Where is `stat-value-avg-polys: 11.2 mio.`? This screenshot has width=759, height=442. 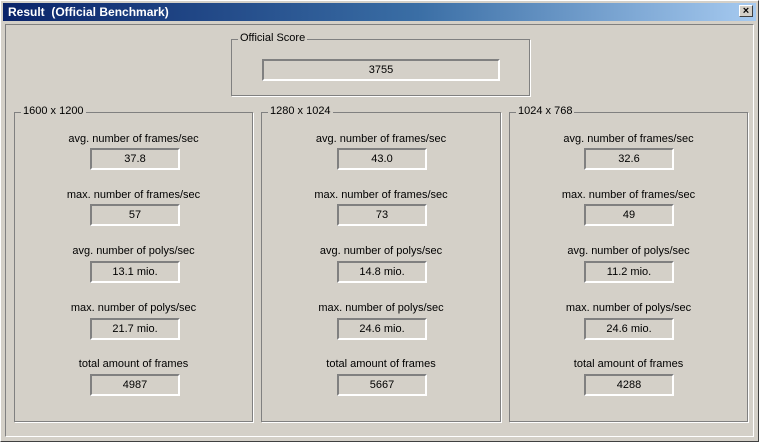 stat-value-avg-polys: 11.2 mio. is located at coordinates (629, 272).